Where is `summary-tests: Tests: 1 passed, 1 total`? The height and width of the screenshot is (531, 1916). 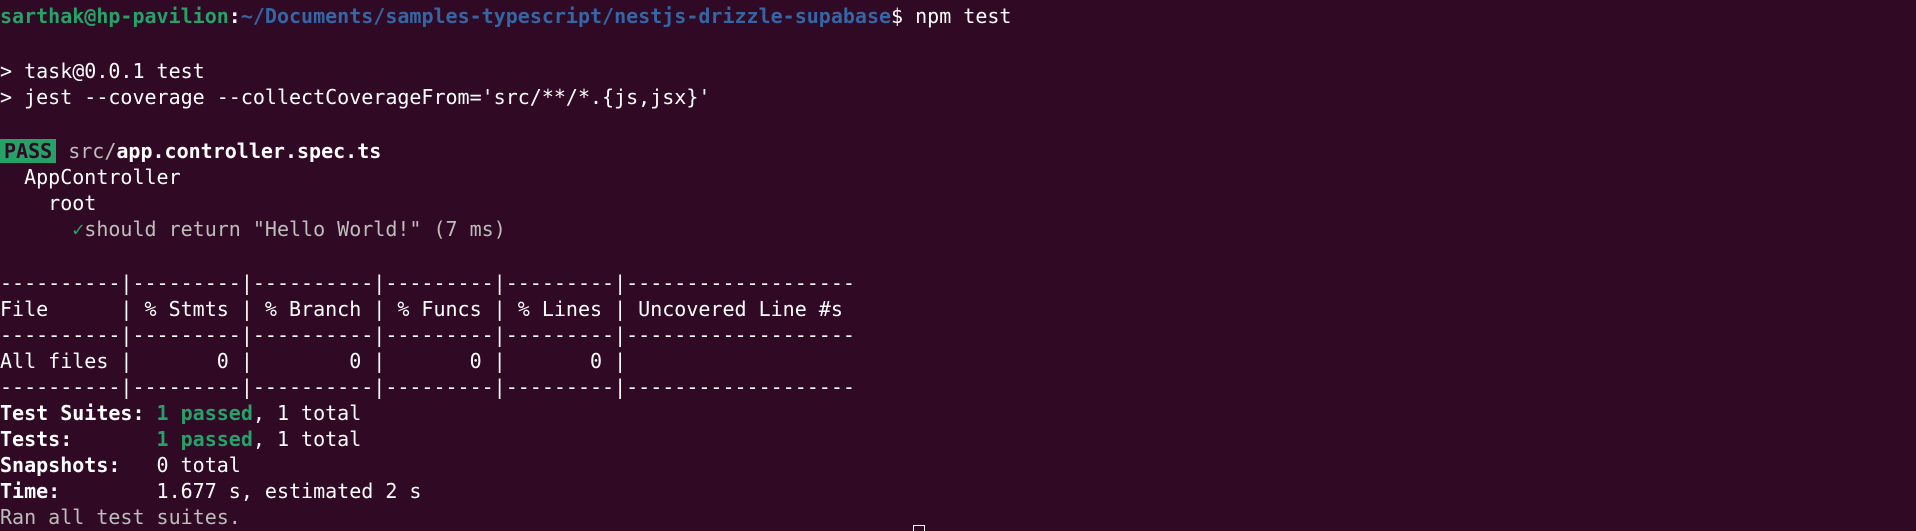 summary-tests: Tests: 1 passed, 1 total is located at coordinates (180, 439).